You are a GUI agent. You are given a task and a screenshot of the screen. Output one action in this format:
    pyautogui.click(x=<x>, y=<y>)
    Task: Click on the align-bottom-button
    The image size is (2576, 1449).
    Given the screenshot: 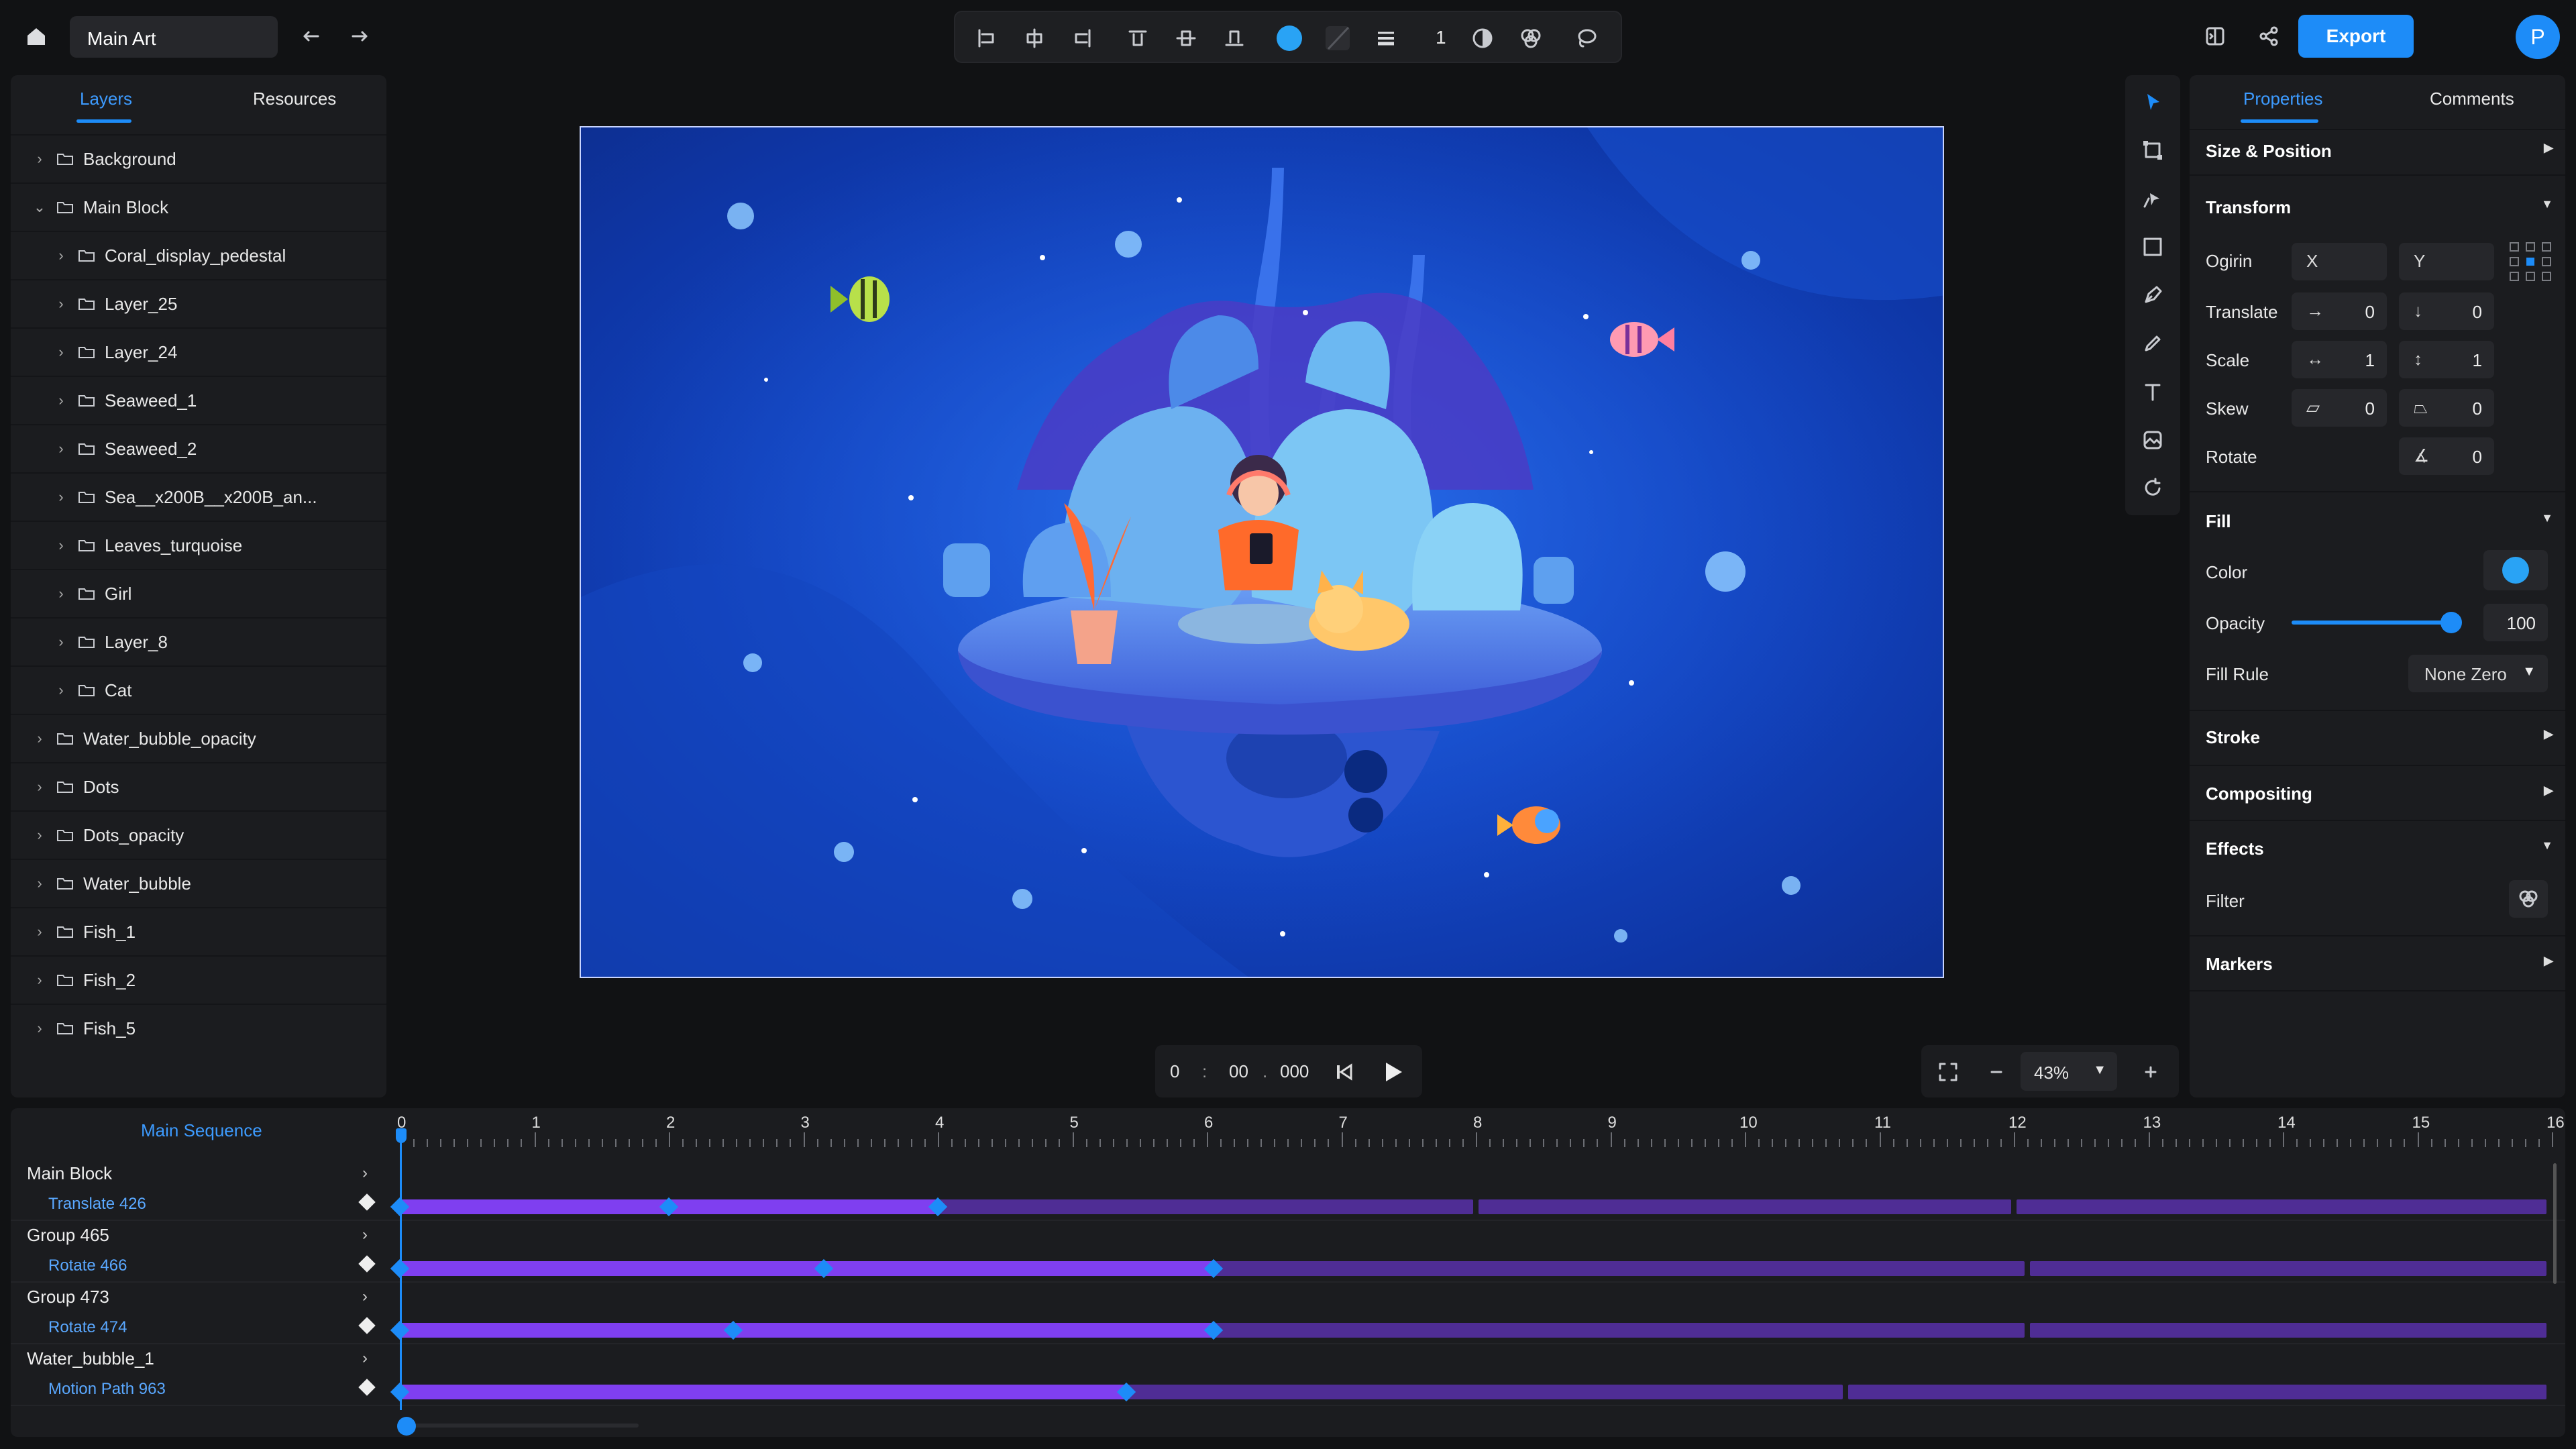 What is the action you would take?
    pyautogui.click(x=1234, y=38)
    